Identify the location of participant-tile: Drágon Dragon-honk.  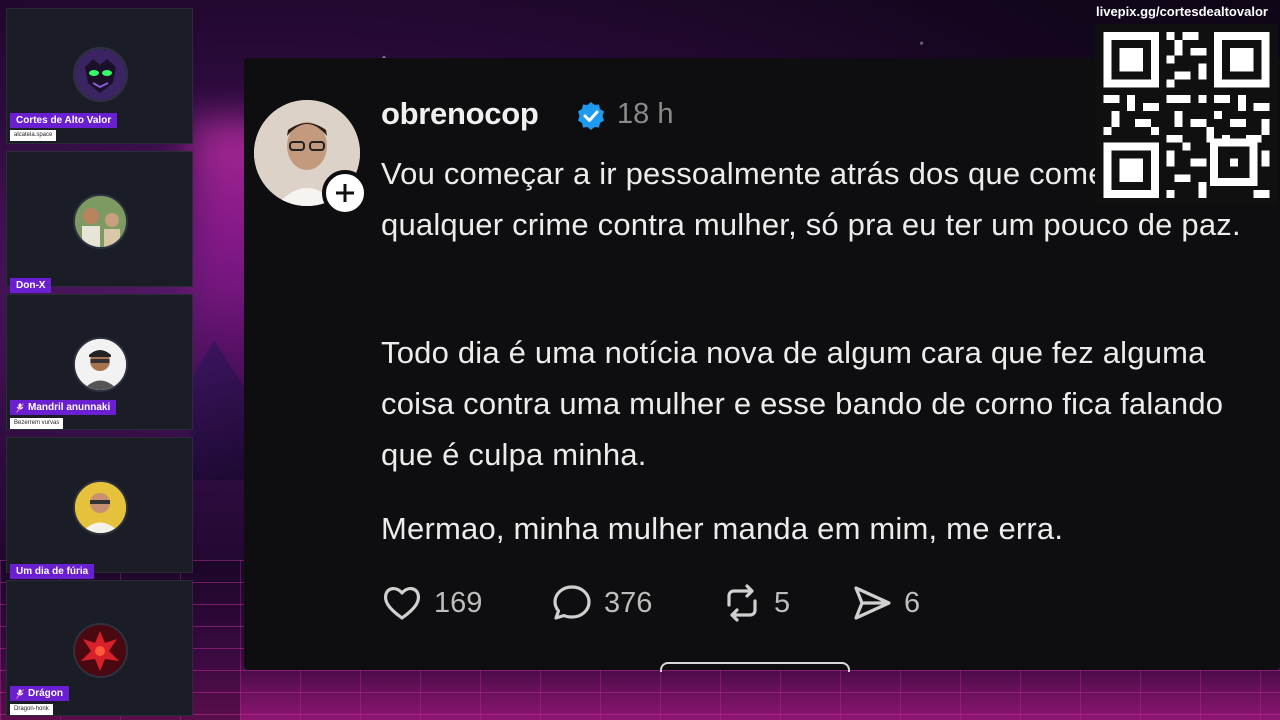
(99, 648).